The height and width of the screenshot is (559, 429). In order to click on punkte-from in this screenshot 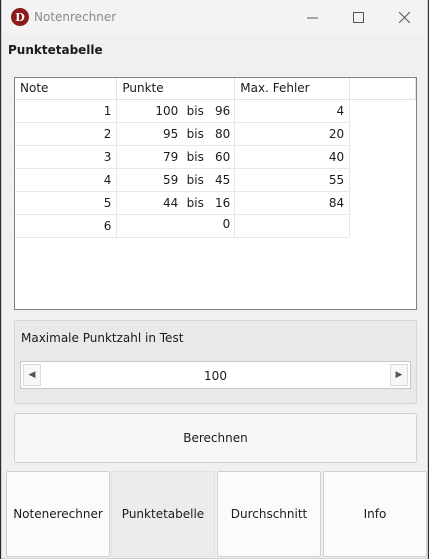, I will do `click(164, 224)`.